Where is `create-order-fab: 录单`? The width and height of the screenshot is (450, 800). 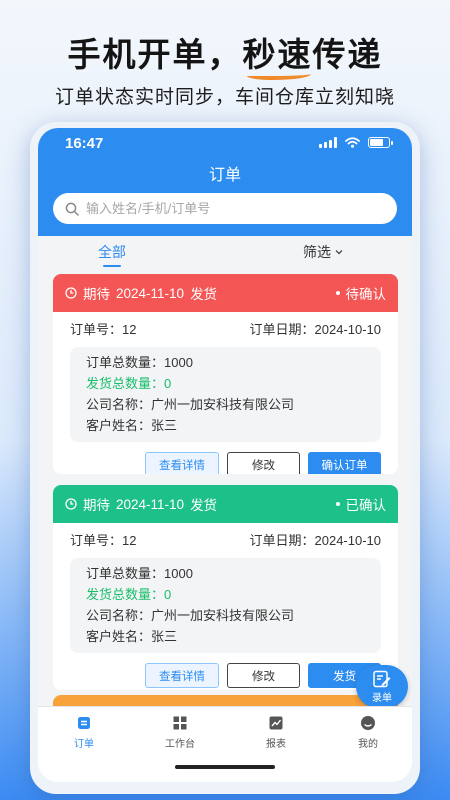
create-order-fab: 录单 is located at coordinates (382, 686).